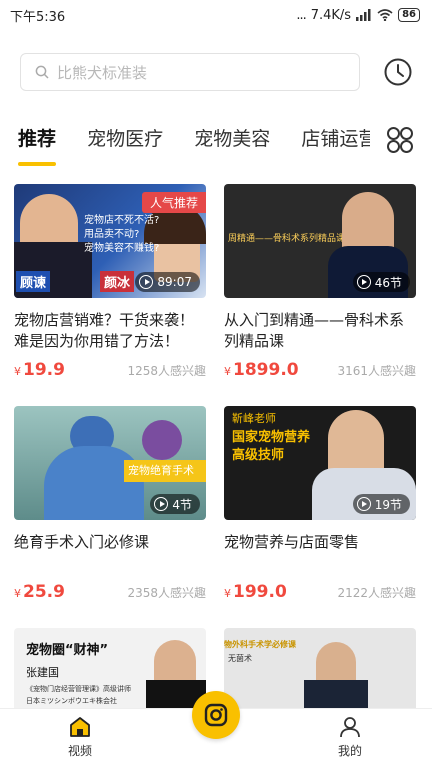 The height and width of the screenshot is (768, 432). I want to click on course-title: 绝育手术入门必修课, so click(82, 542).